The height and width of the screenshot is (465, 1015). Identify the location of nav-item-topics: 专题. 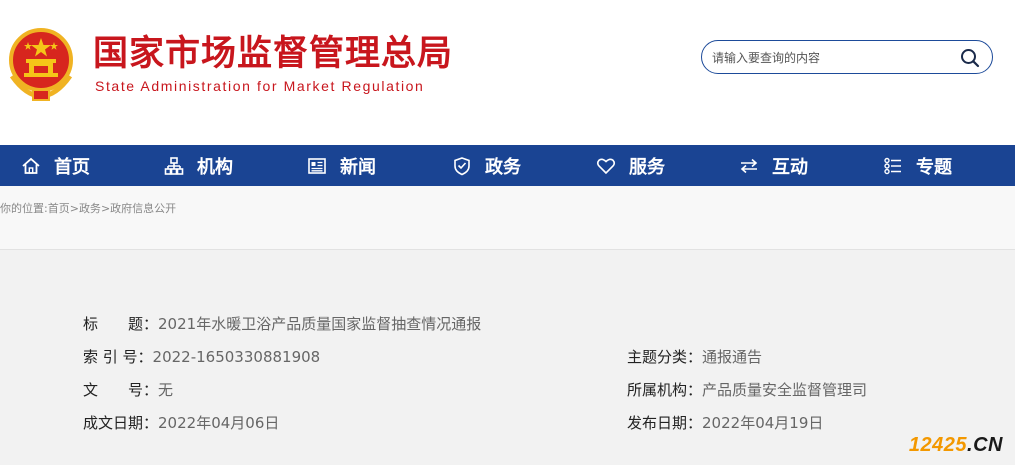
(917, 165).